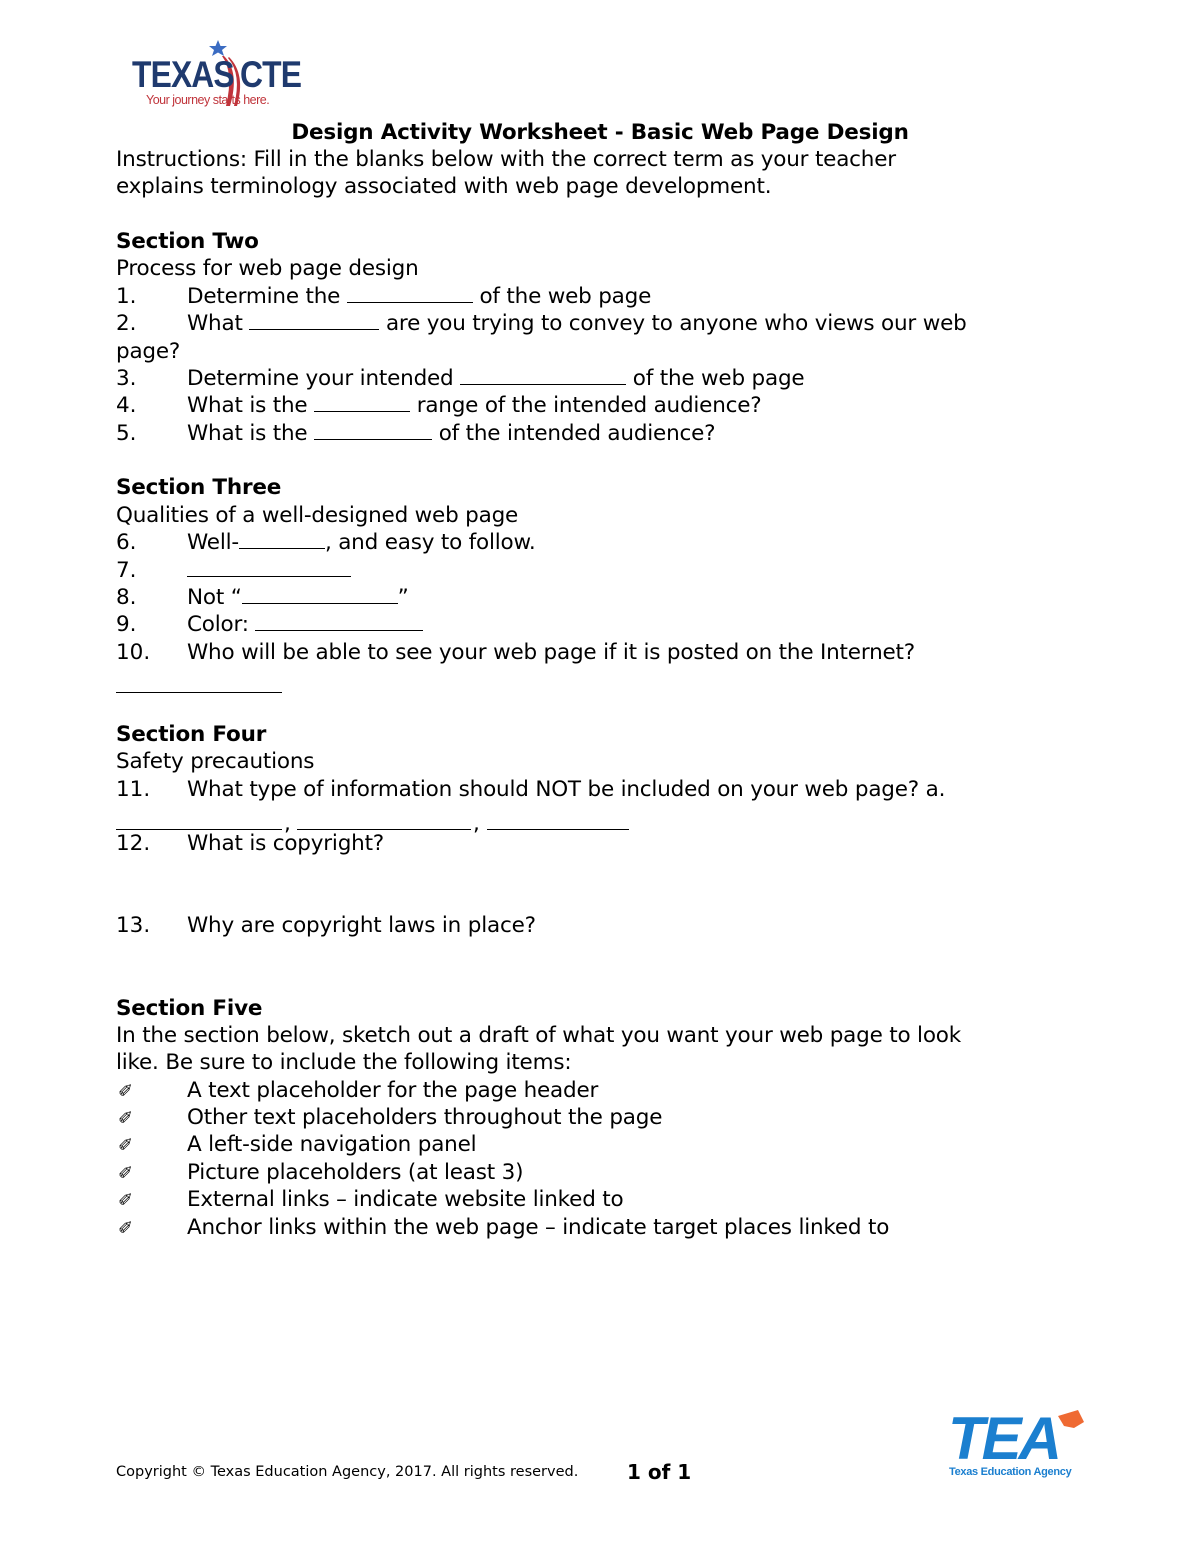  What do you see at coordinates (191, 734) in the screenshot?
I see `section-four-heading: Section Four` at bounding box center [191, 734].